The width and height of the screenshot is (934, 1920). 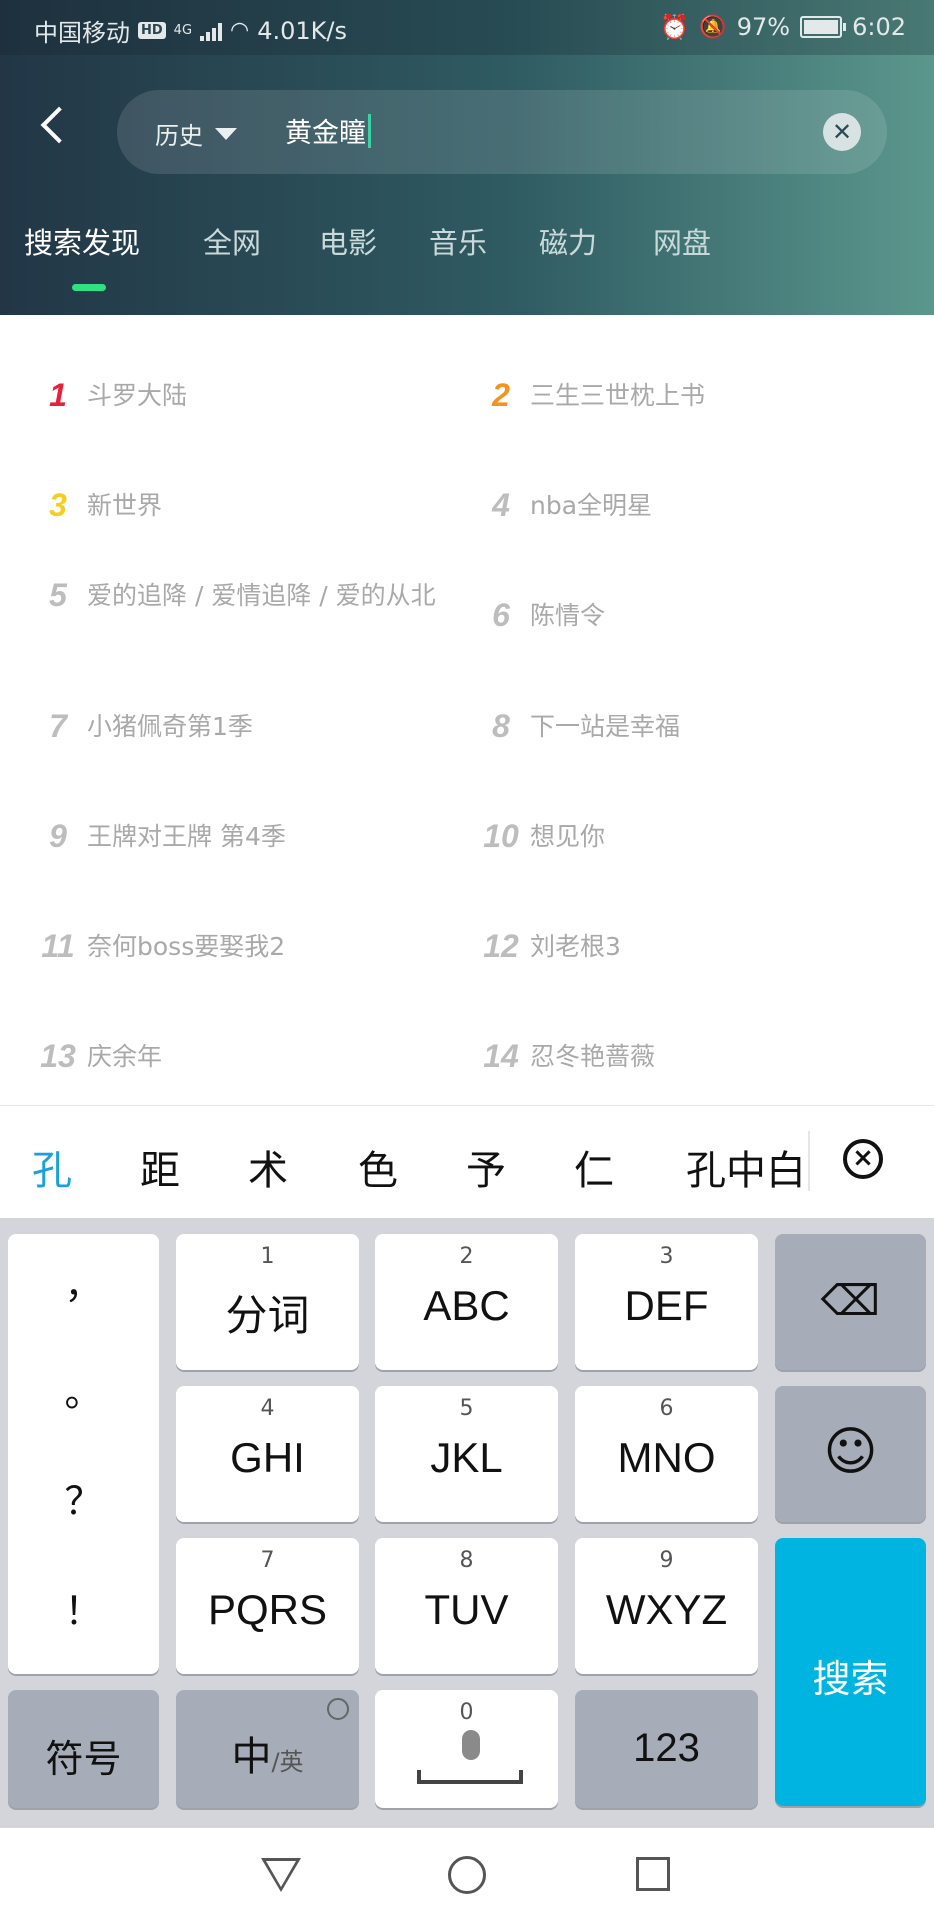 What do you see at coordinates (666, 1749) in the screenshot?
I see `numeric-keyboard-key: 123` at bounding box center [666, 1749].